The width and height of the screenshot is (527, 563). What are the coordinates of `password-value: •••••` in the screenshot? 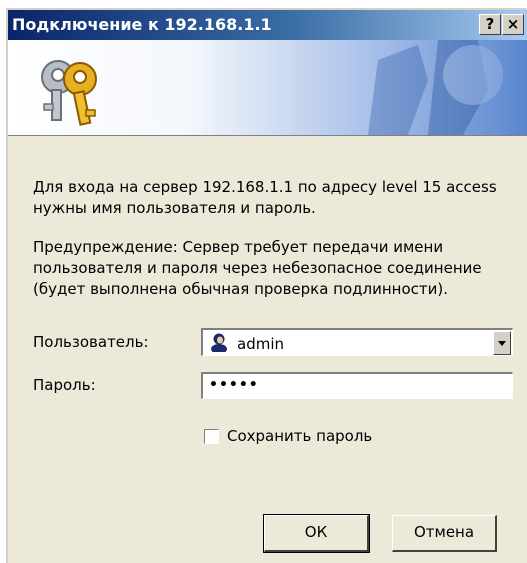 It's located at (234, 385).